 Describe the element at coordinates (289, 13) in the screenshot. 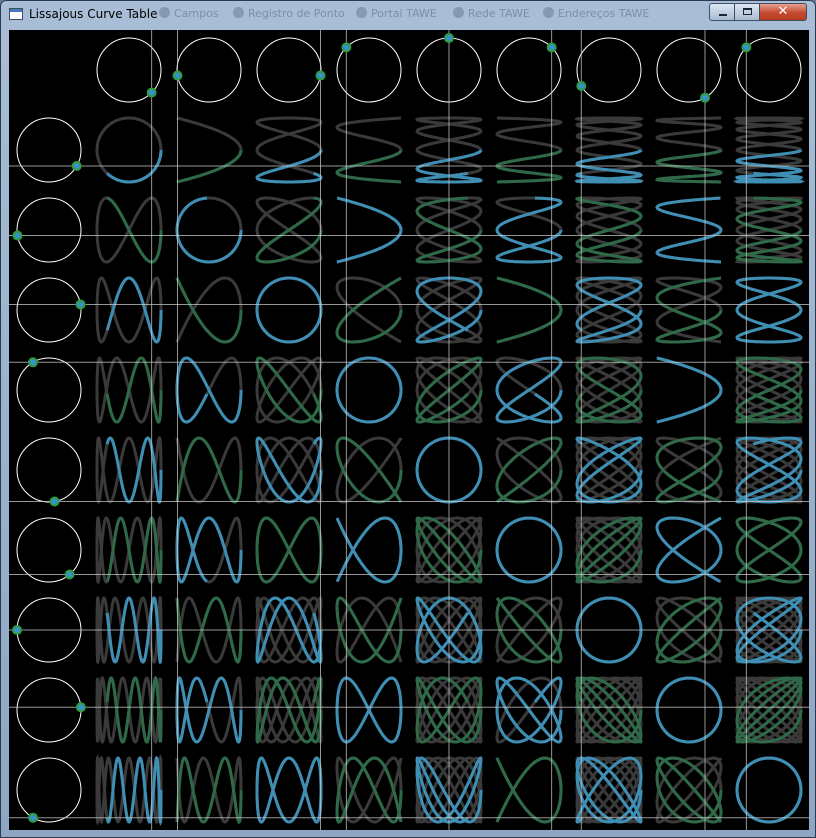

I see `taskbar-ghost-item: Registro de Ponto` at that location.